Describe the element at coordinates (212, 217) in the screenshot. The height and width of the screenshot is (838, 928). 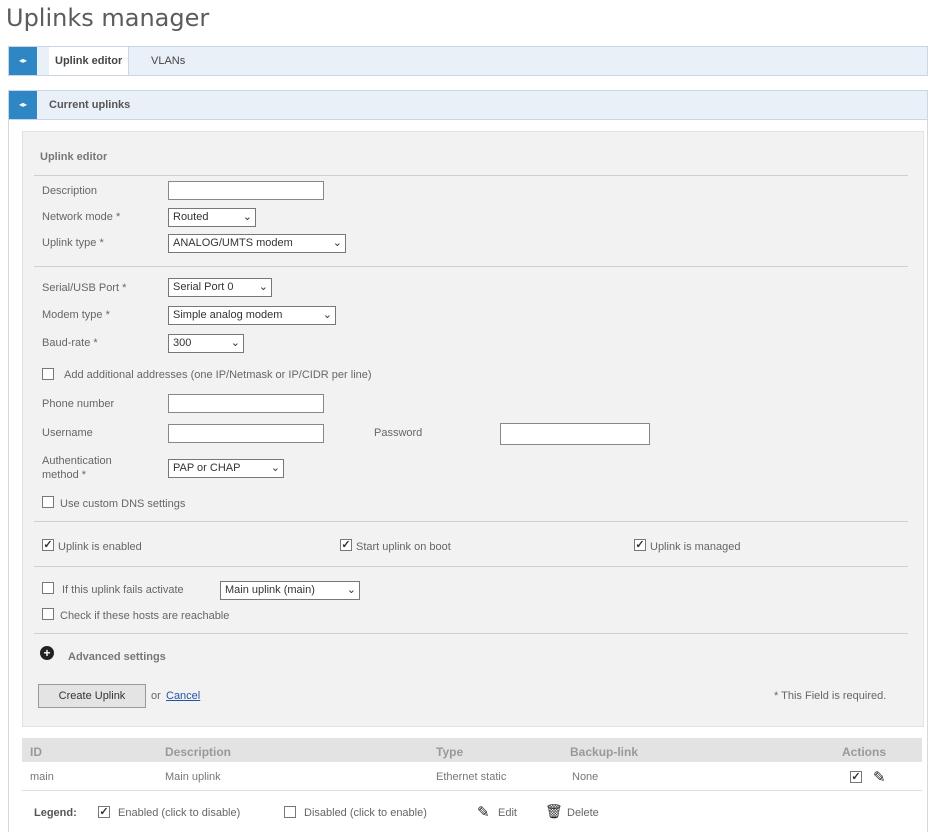
I see `network-mode-select: Routed ⌄` at that location.